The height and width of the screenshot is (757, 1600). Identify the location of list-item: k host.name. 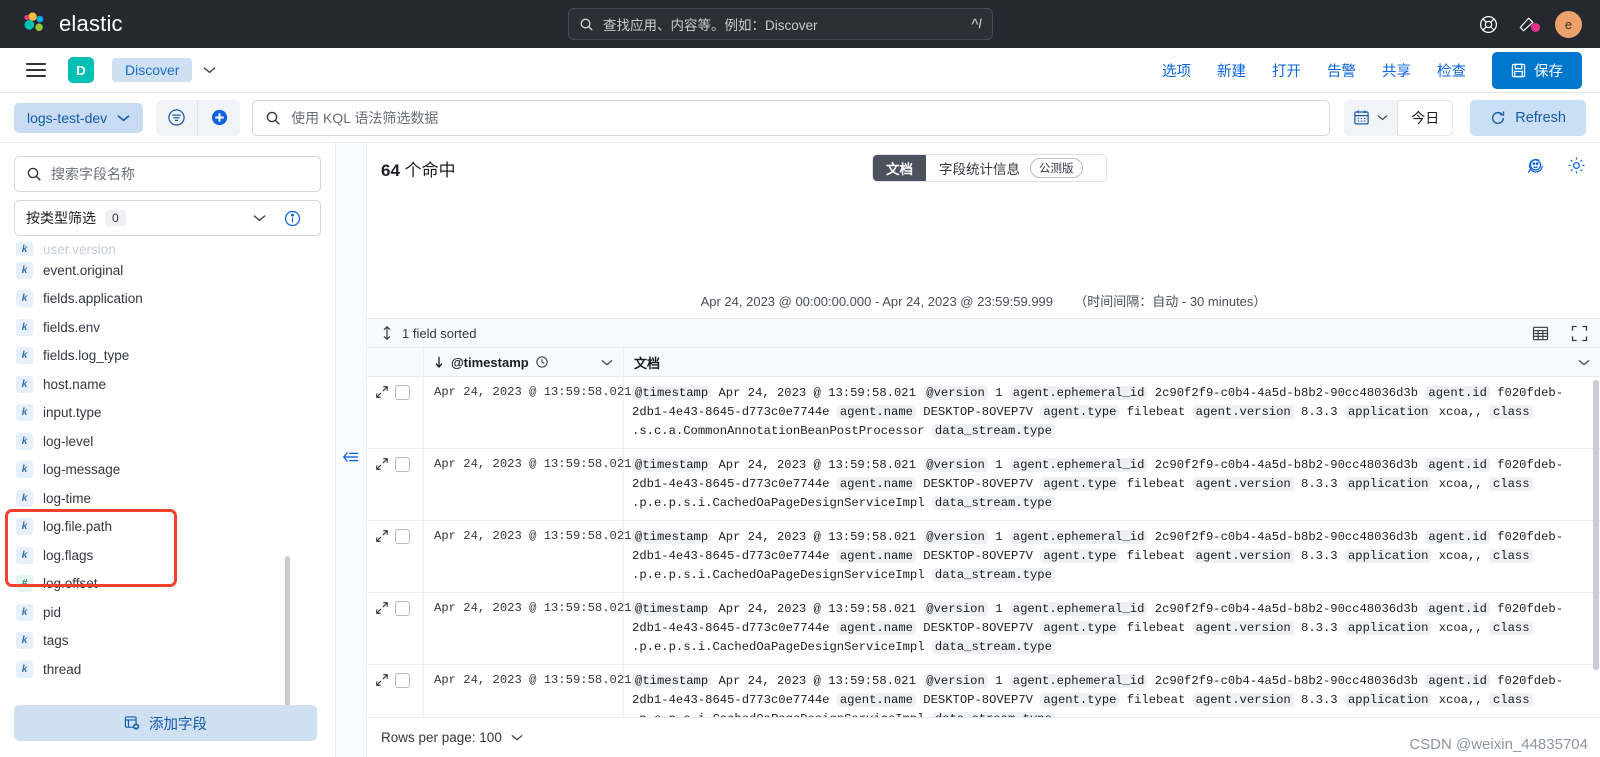
(167, 384).